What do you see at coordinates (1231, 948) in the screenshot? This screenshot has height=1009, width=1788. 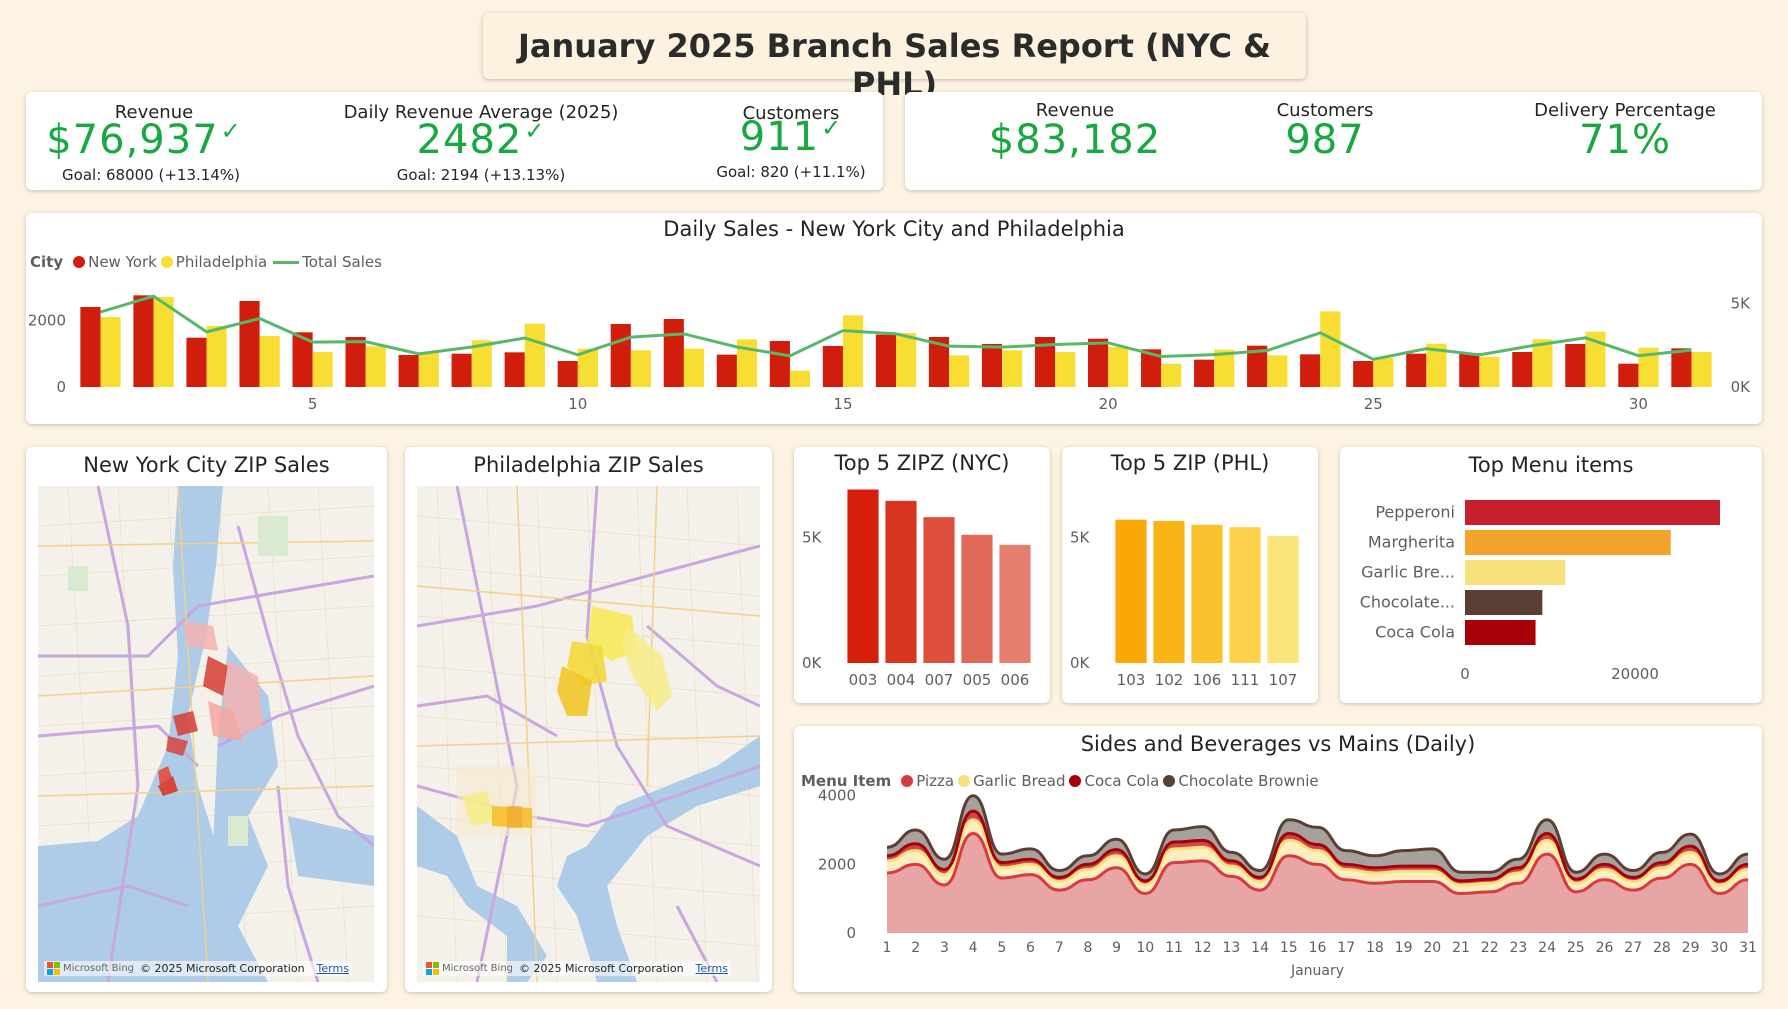 I see `x-tick-label: 13` at bounding box center [1231, 948].